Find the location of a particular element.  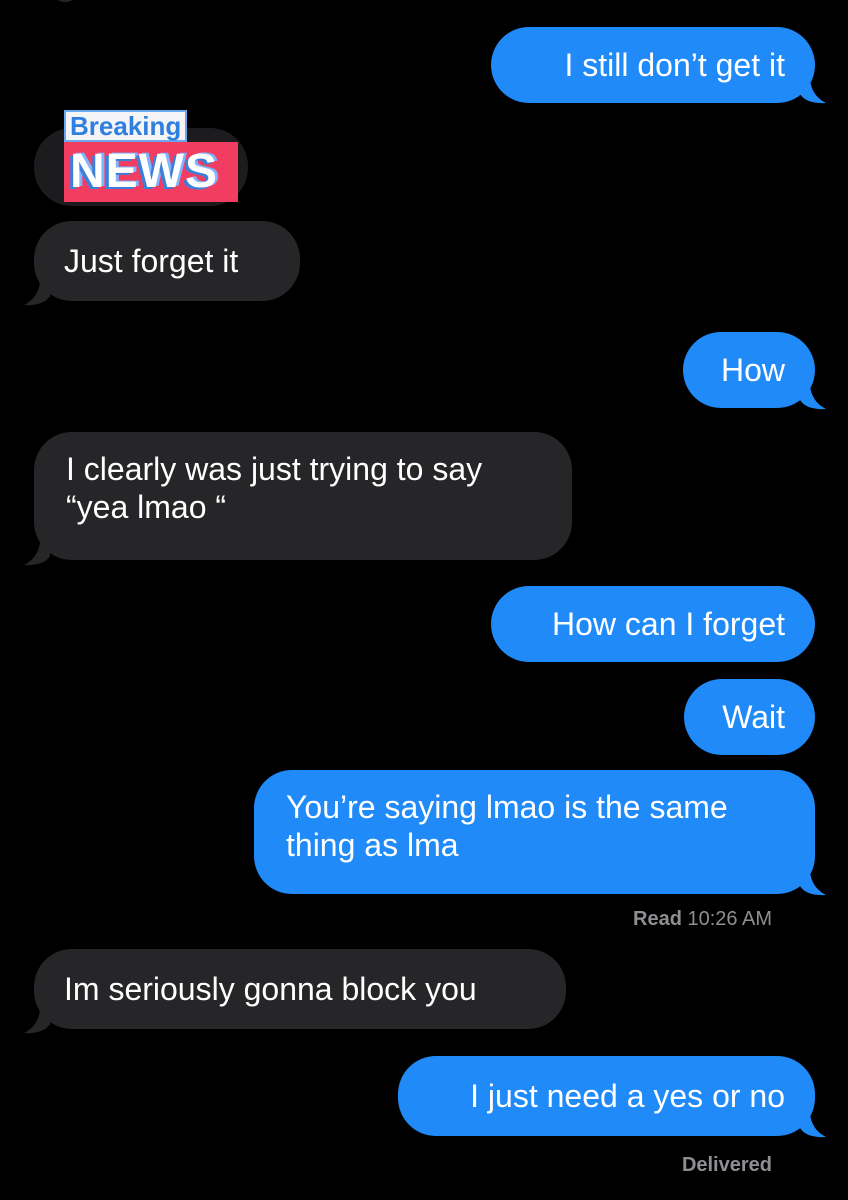

message-bubble-outgoing: How is located at coordinates (749, 370).